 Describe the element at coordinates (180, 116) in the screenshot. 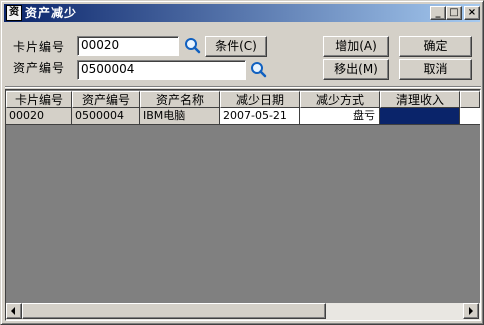

I see `table-cell-asset-name: IBM电脑` at that location.